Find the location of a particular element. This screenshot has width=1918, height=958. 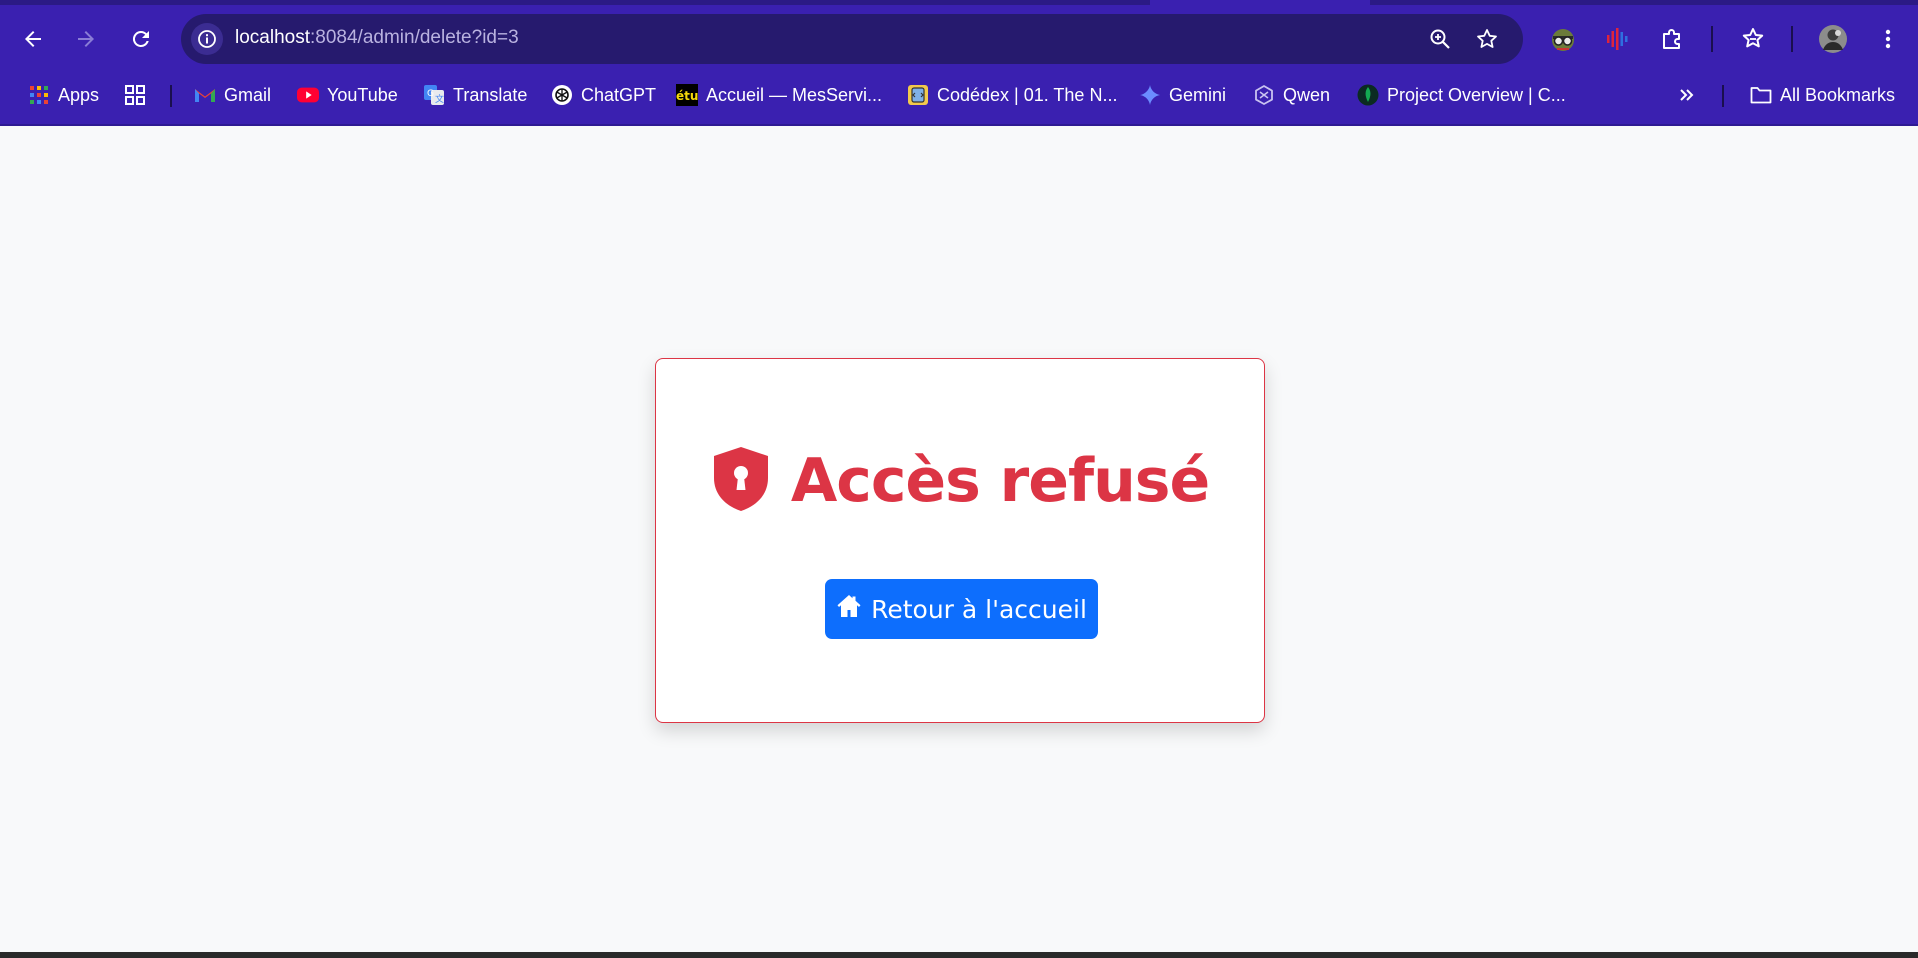

avatar-icon is located at coordinates (1833, 39).